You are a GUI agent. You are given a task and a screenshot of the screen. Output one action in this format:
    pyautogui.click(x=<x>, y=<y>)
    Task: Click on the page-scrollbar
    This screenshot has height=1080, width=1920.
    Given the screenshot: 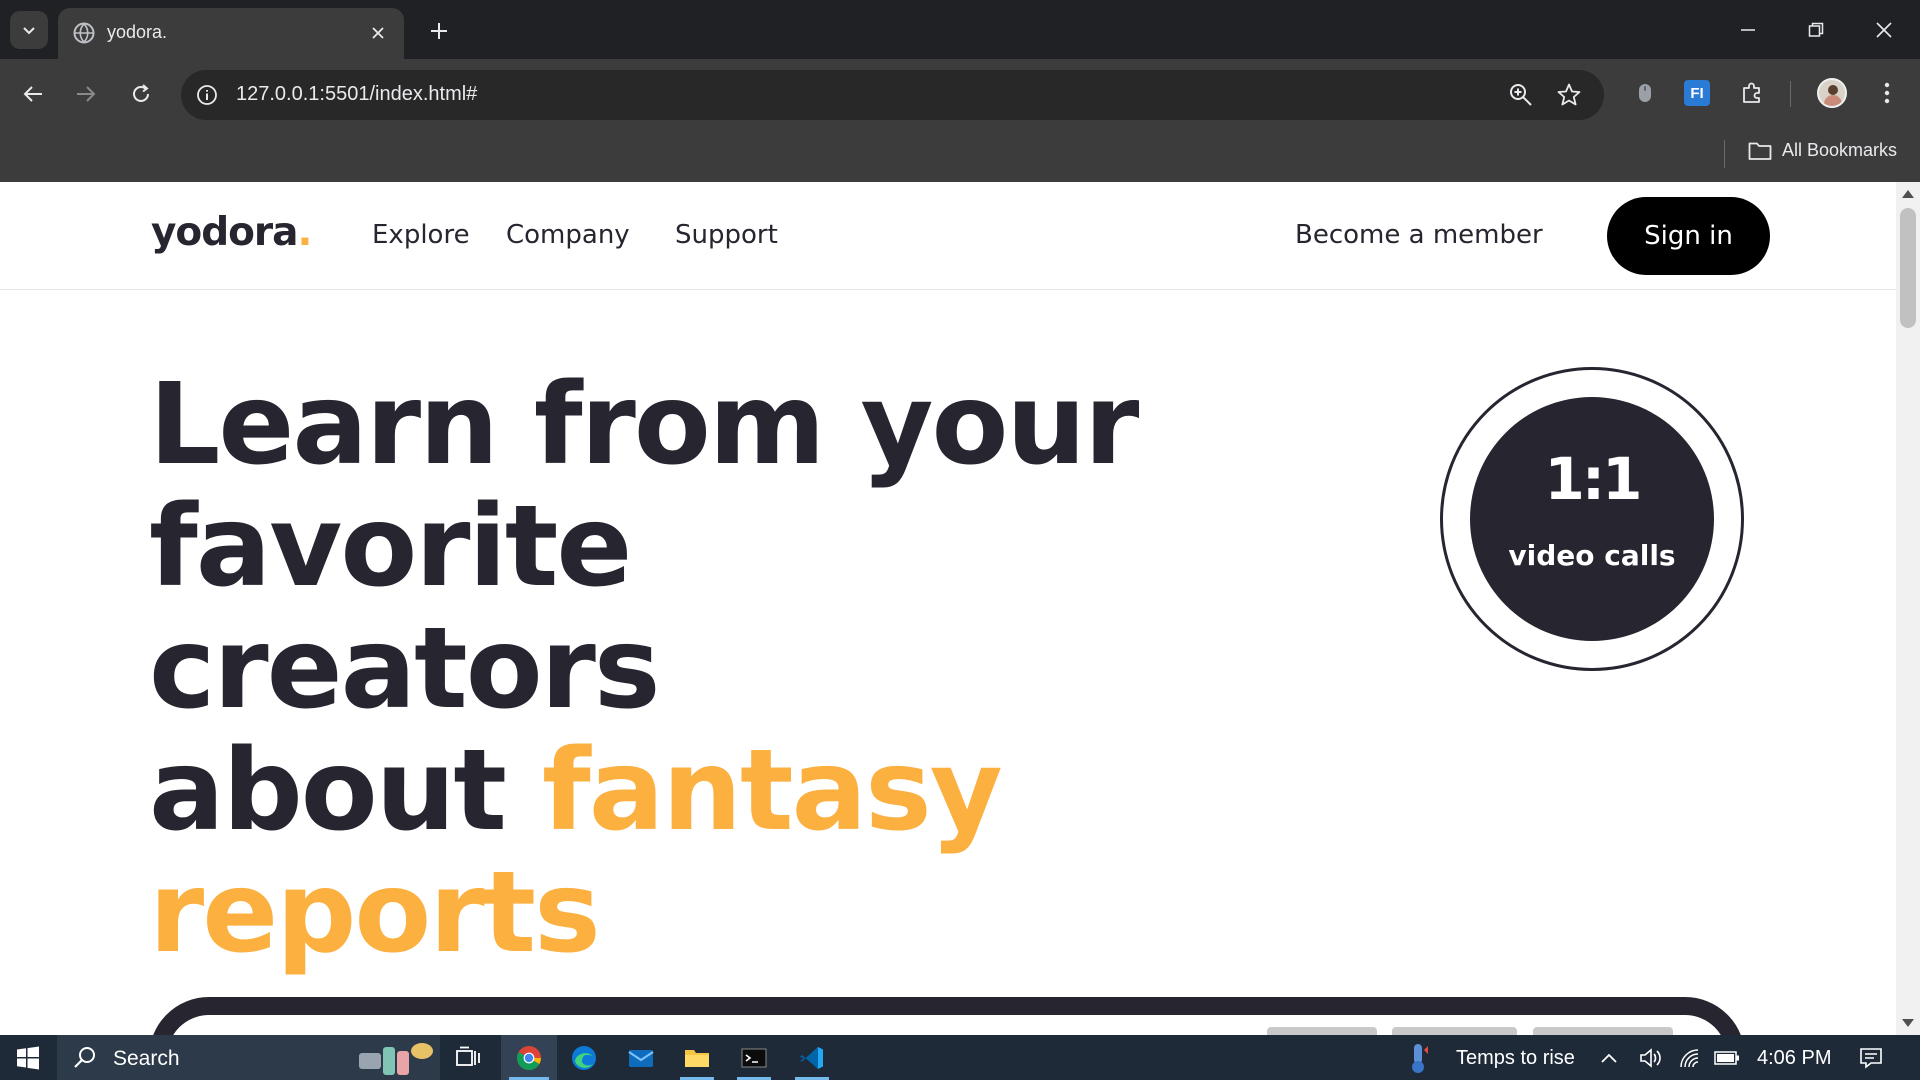 What is the action you would take?
    pyautogui.click(x=1908, y=608)
    